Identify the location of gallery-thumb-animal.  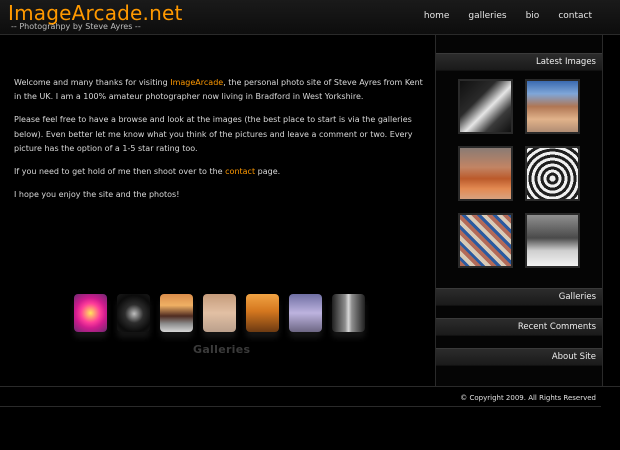
(133, 313).